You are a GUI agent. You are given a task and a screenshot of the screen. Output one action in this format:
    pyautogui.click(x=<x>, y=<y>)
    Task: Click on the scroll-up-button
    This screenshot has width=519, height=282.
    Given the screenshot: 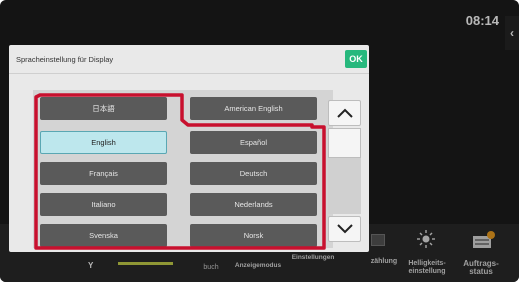 What is the action you would take?
    pyautogui.click(x=344, y=113)
    